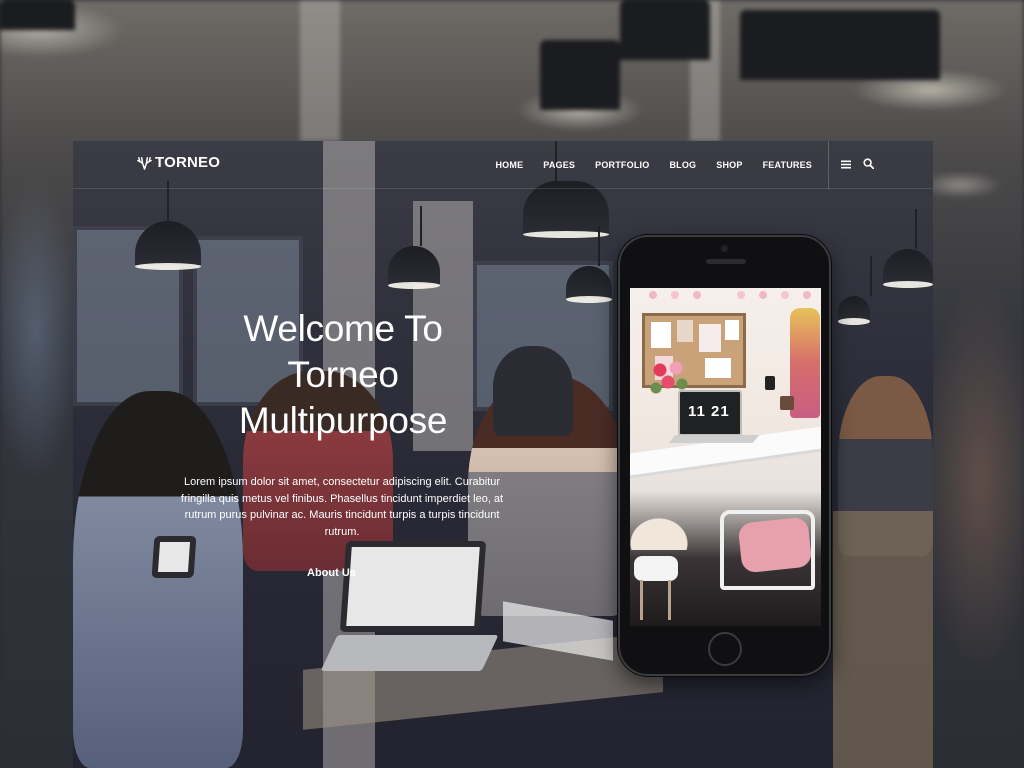 The width and height of the screenshot is (1024, 768). I want to click on phone-mockup: 11 21, so click(724, 455).